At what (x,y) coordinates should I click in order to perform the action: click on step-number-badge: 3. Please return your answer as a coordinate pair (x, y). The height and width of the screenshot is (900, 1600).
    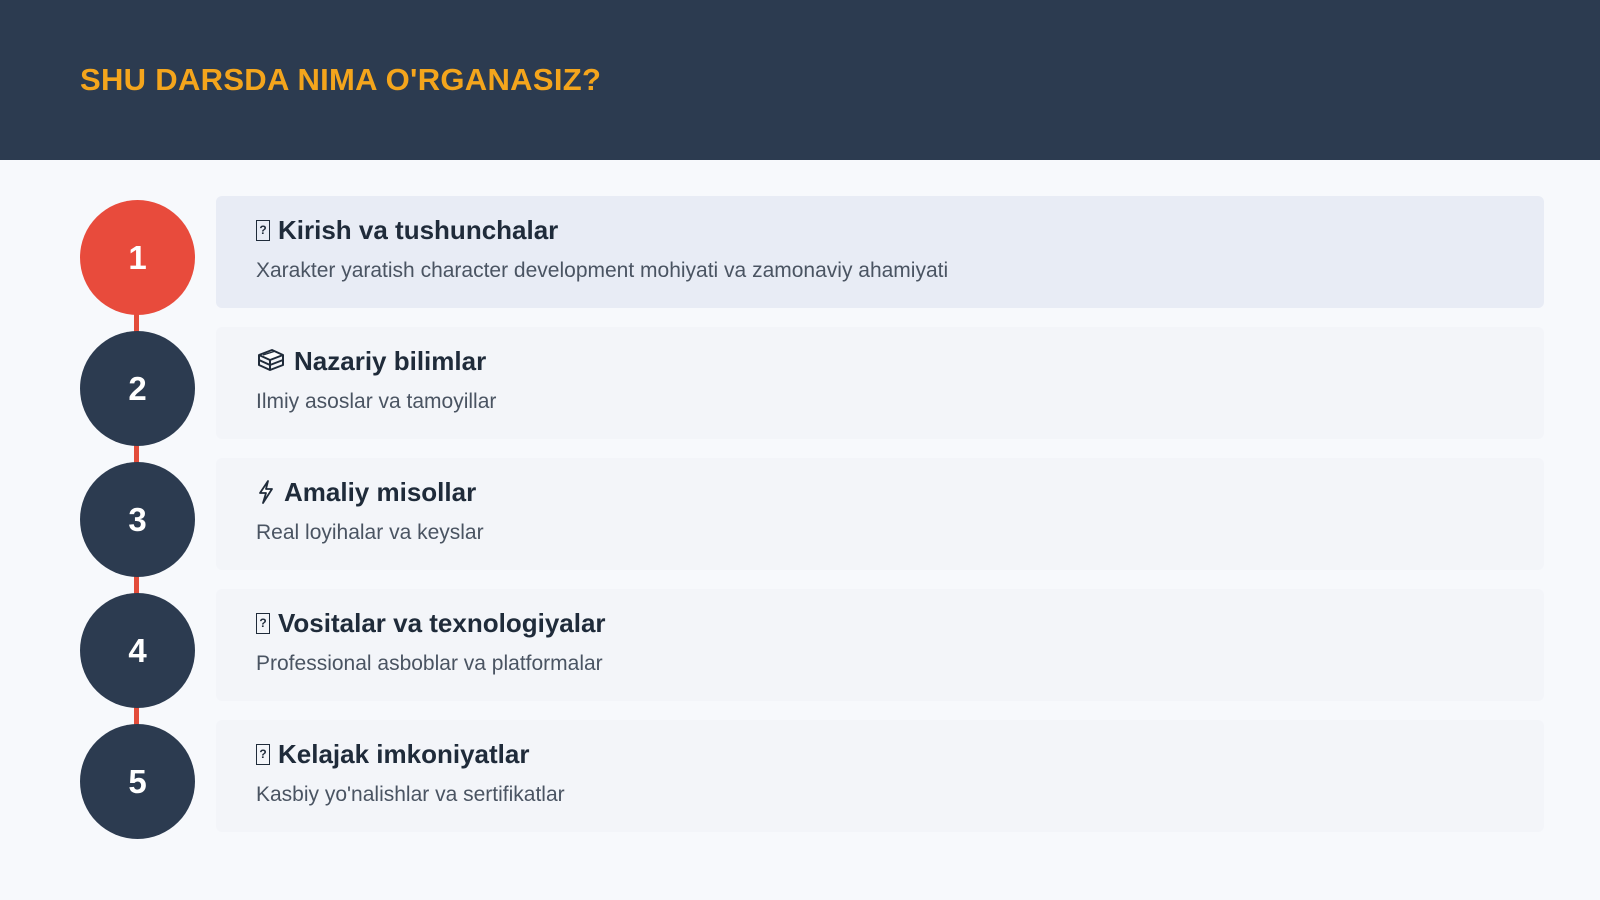
    Looking at the image, I should click on (137, 519).